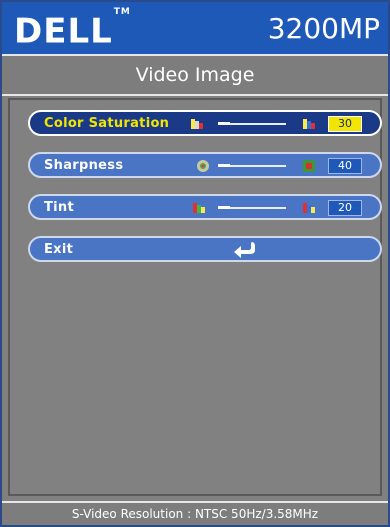 This screenshot has height=527, width=390. I want to click on menu-item-label: Color Saturation, so click(107, 123).